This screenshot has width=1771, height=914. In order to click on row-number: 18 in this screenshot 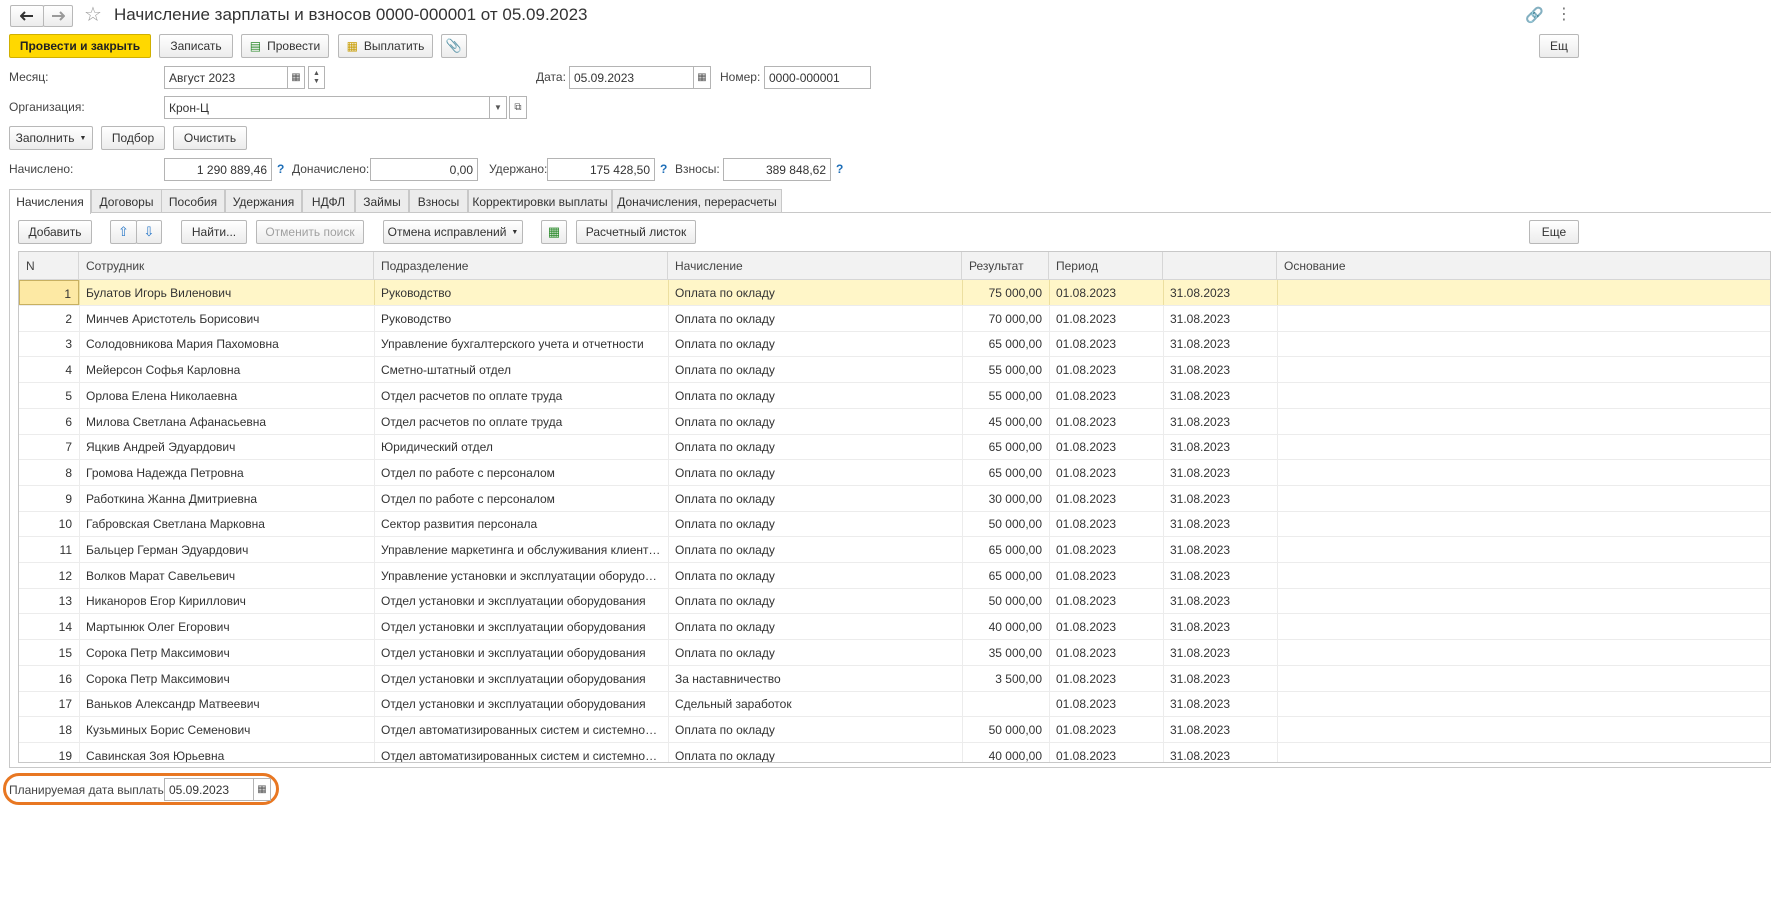, I will do `click(49, 729)`.